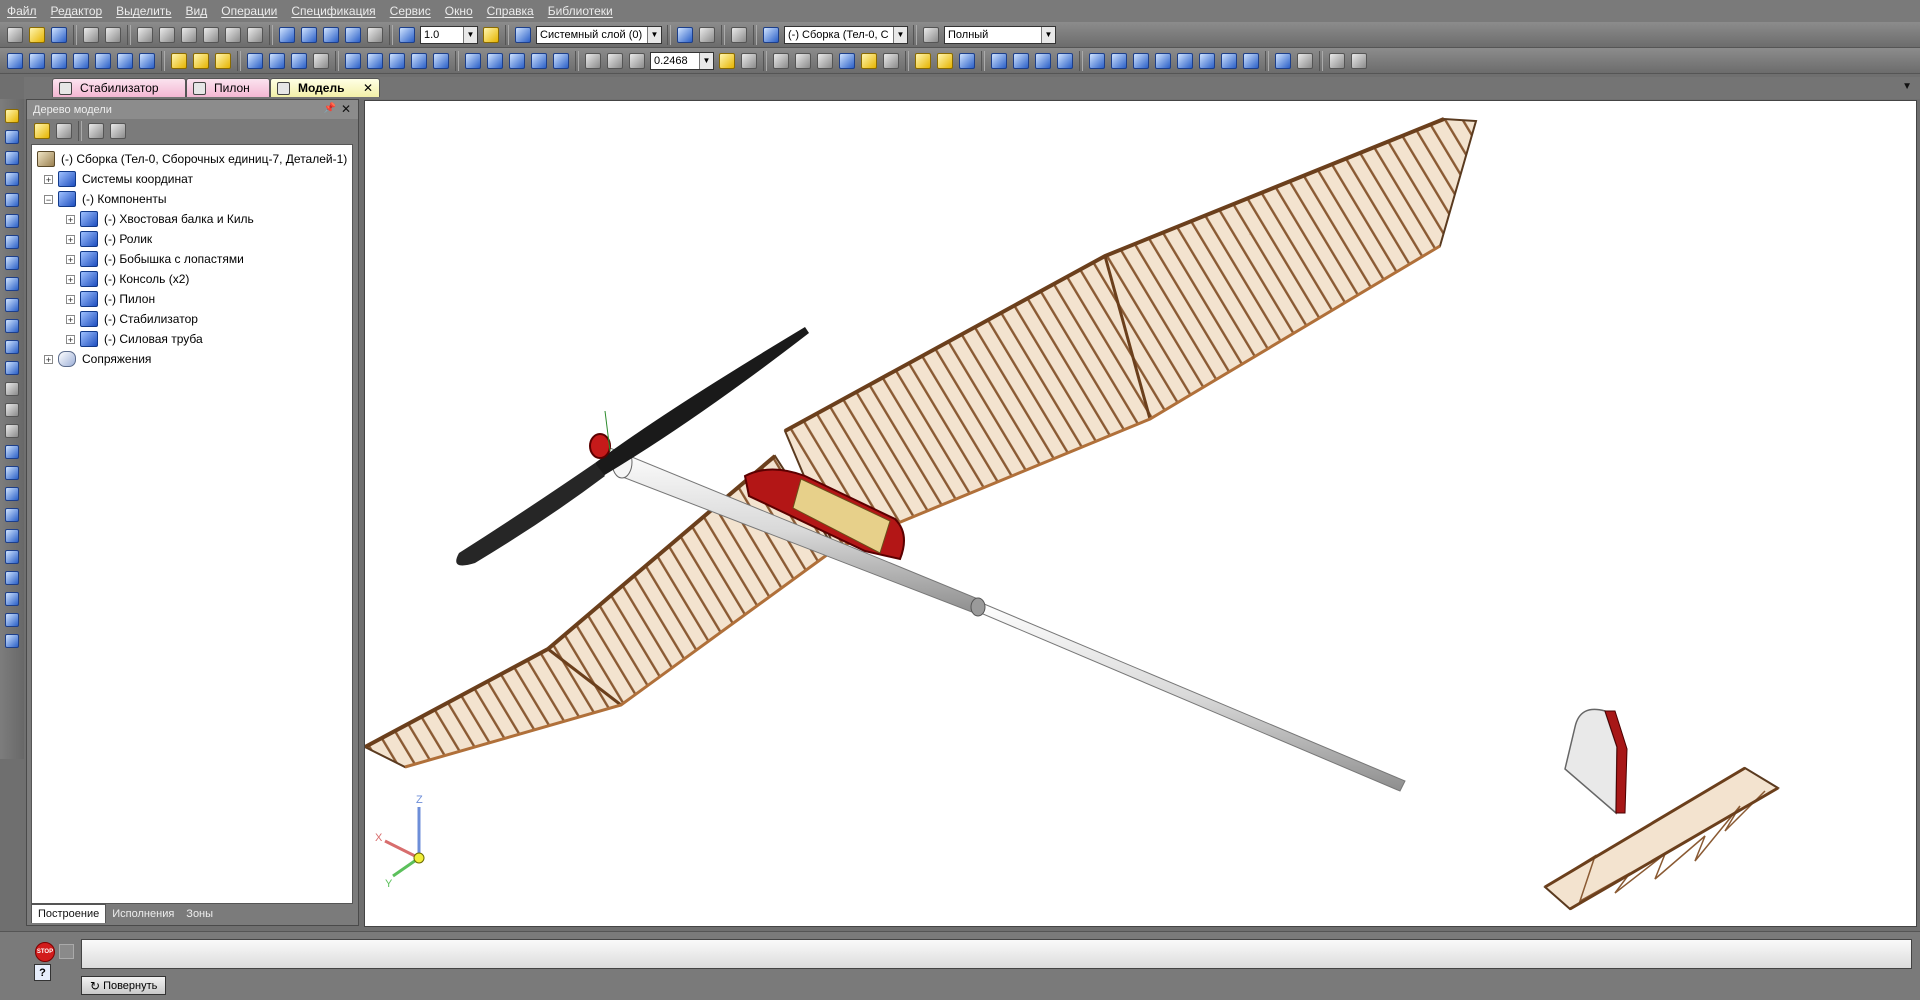 Image resolution: width=1920 pixels, height=1000 pixels. Describe the element at coordinates (66, 951) in the screenshot. I see `panel-toggle-icon` at that location.